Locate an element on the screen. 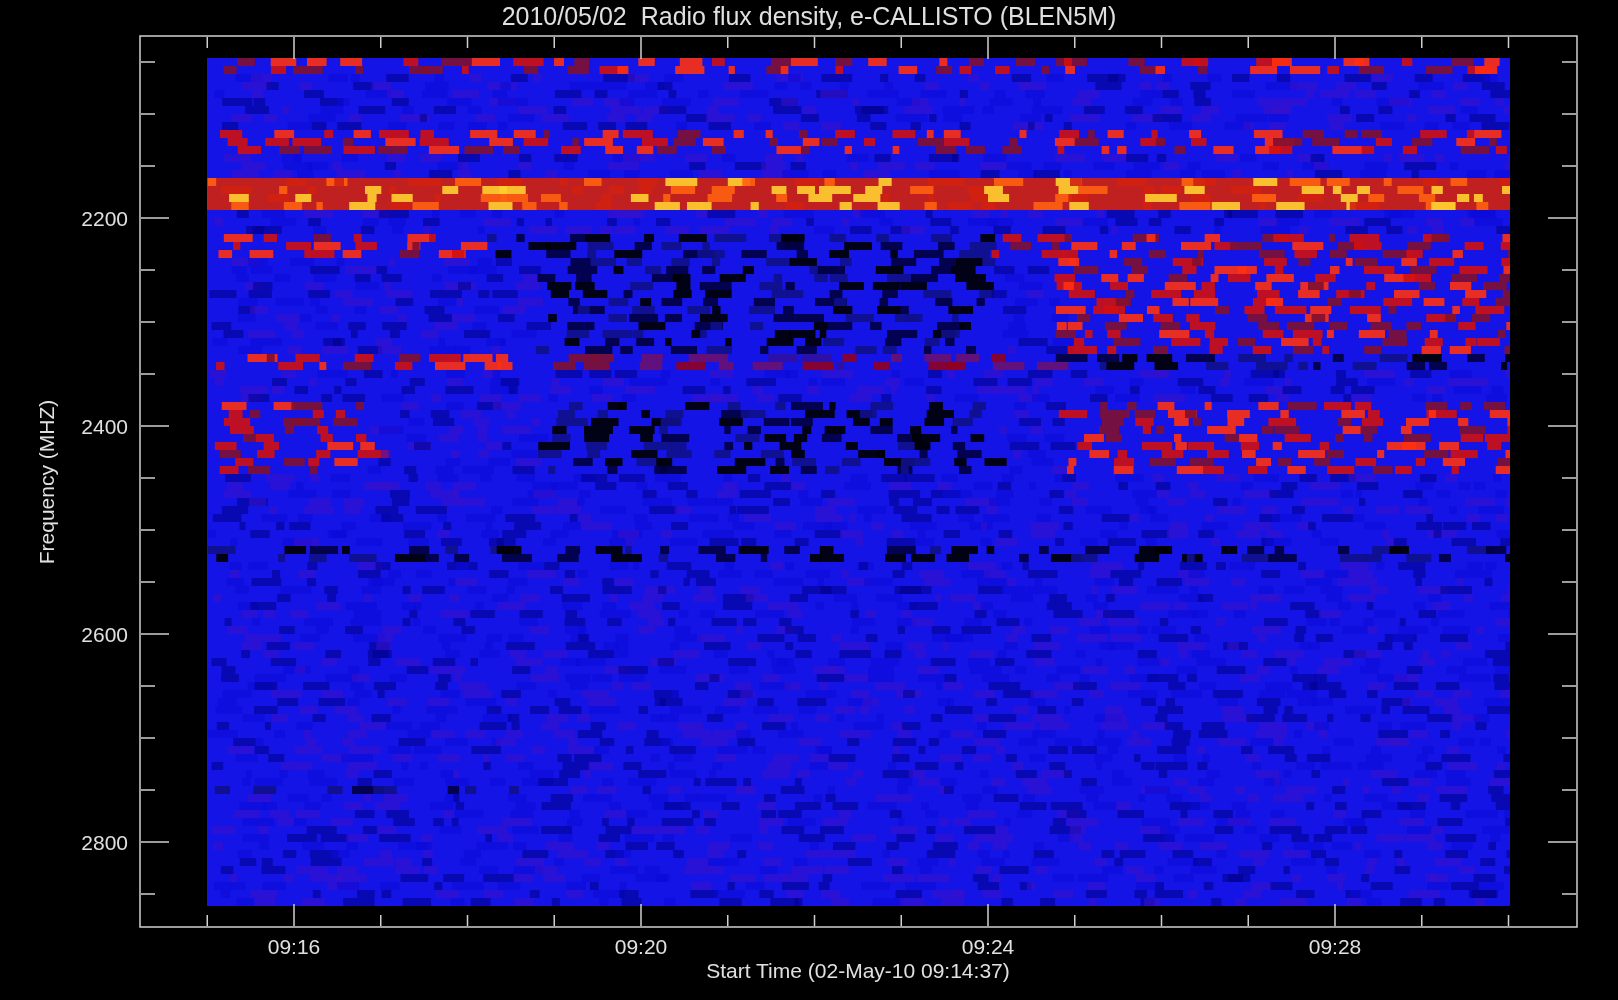 The height and width of the screenshot is (1000, 1618). axis-label: 09:20 is located at coordinates (641, 946).